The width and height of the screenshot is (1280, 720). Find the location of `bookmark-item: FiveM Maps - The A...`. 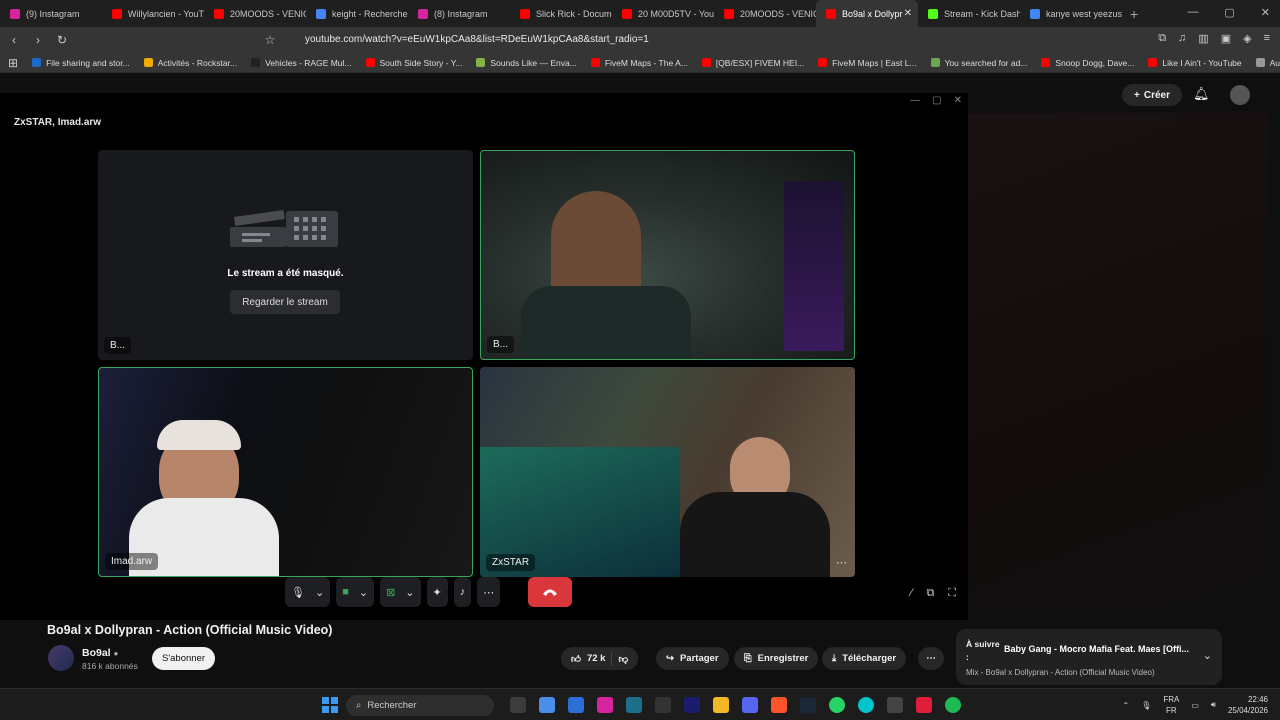

bookmark-item: FiveM Maps - The A... is located at coordinates (639, 63).